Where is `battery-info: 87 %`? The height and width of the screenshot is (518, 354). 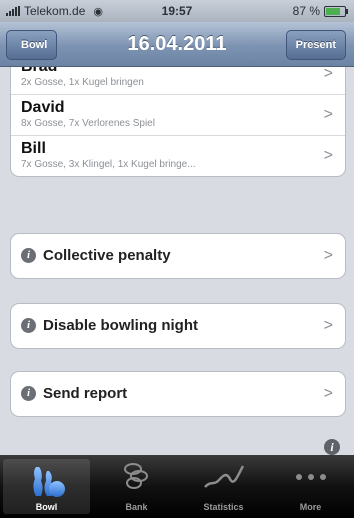 battery-info: 87 % is located at coordinates (320, 11).